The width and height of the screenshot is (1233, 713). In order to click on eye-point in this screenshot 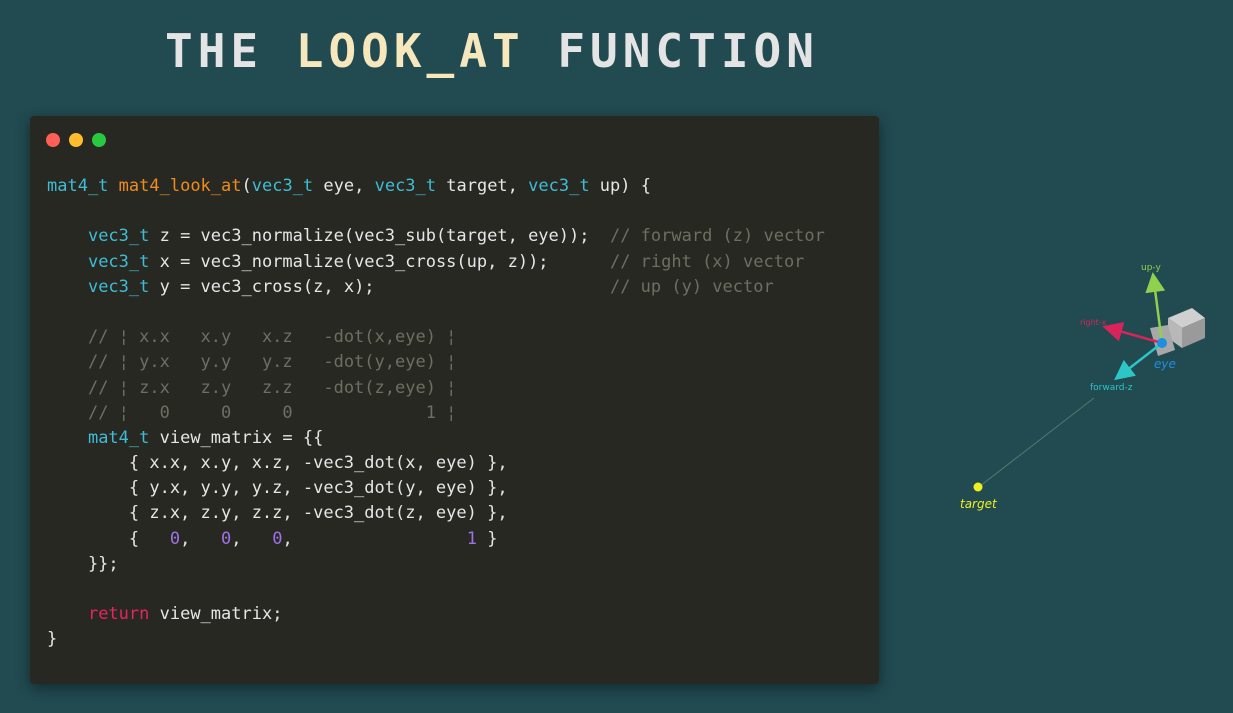, I will do `click(1162, 343)`.